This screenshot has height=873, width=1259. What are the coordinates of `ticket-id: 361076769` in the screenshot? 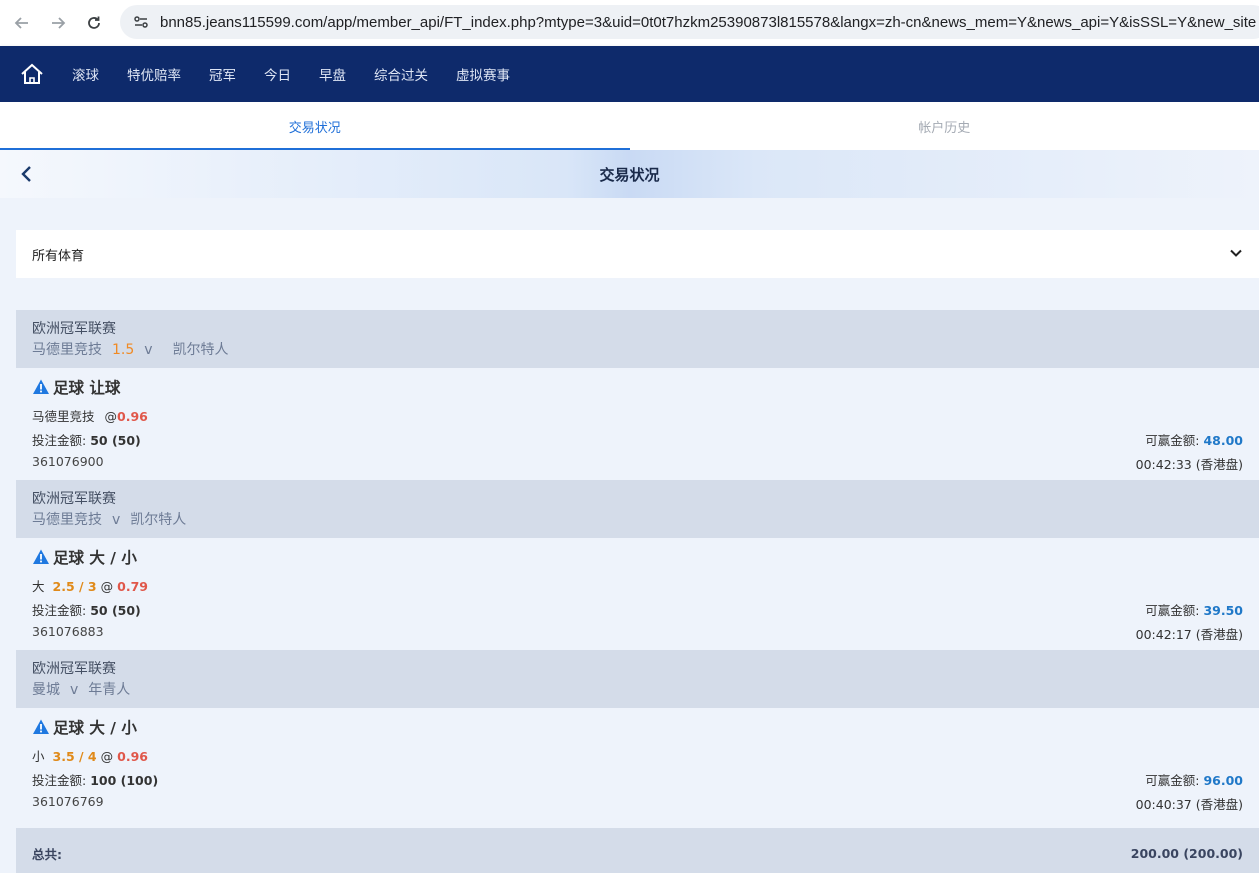 It's located at (68, 801).